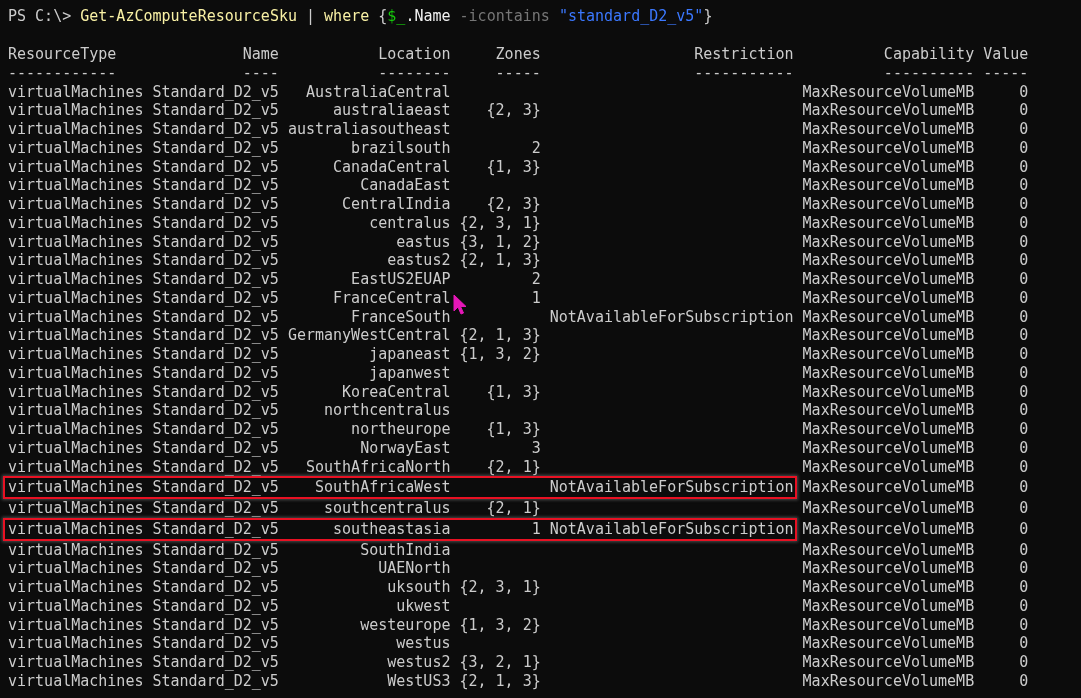 The image size is (1081, 698). I want to click on table-cell: CanadaCentral, so click(392, 167).